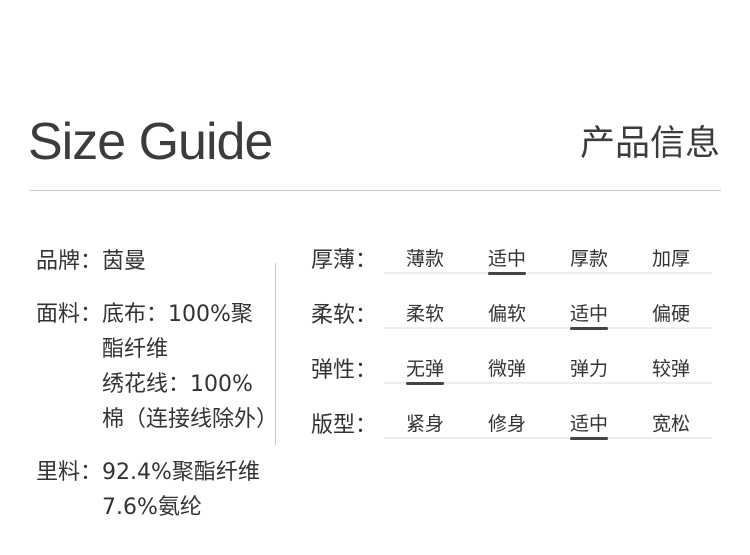  What do you see at coordinates (671, 259) in the screenshot?
I see `option-thickness-4: 加厚` at bounding box center [671, 259].